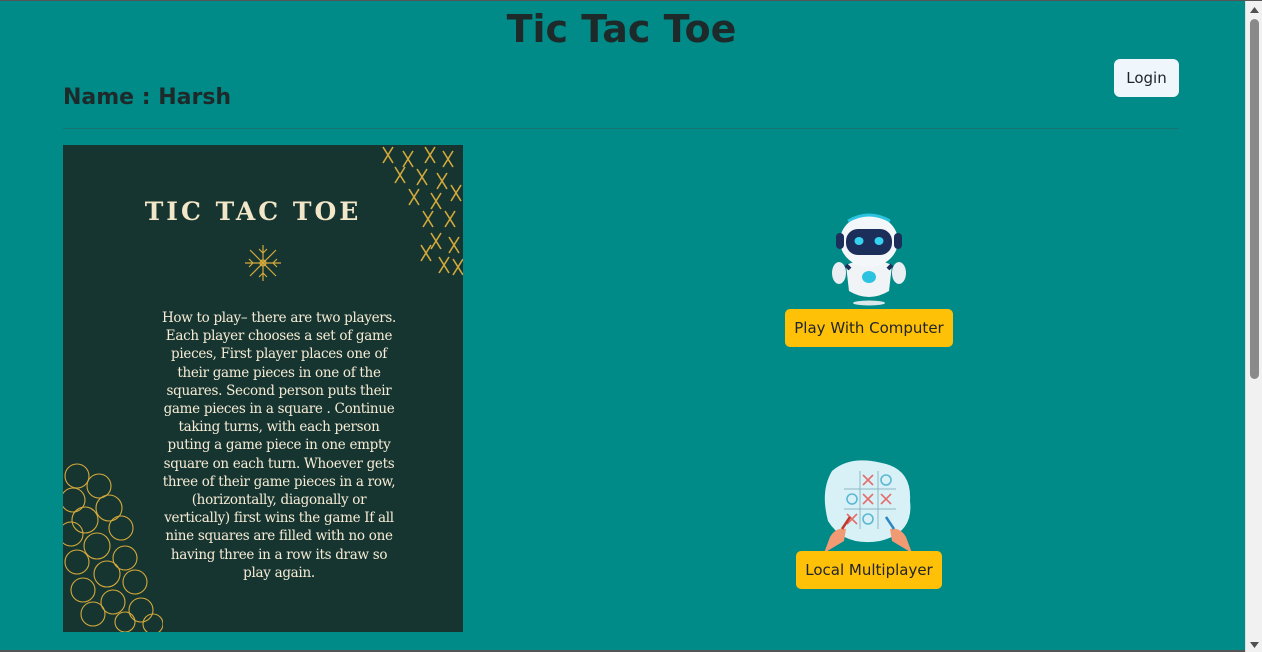 The image size is (1262, 652). Describe the element at coordinates (1146, 78) in the screenshot. I see `login-button: Login` at that location.